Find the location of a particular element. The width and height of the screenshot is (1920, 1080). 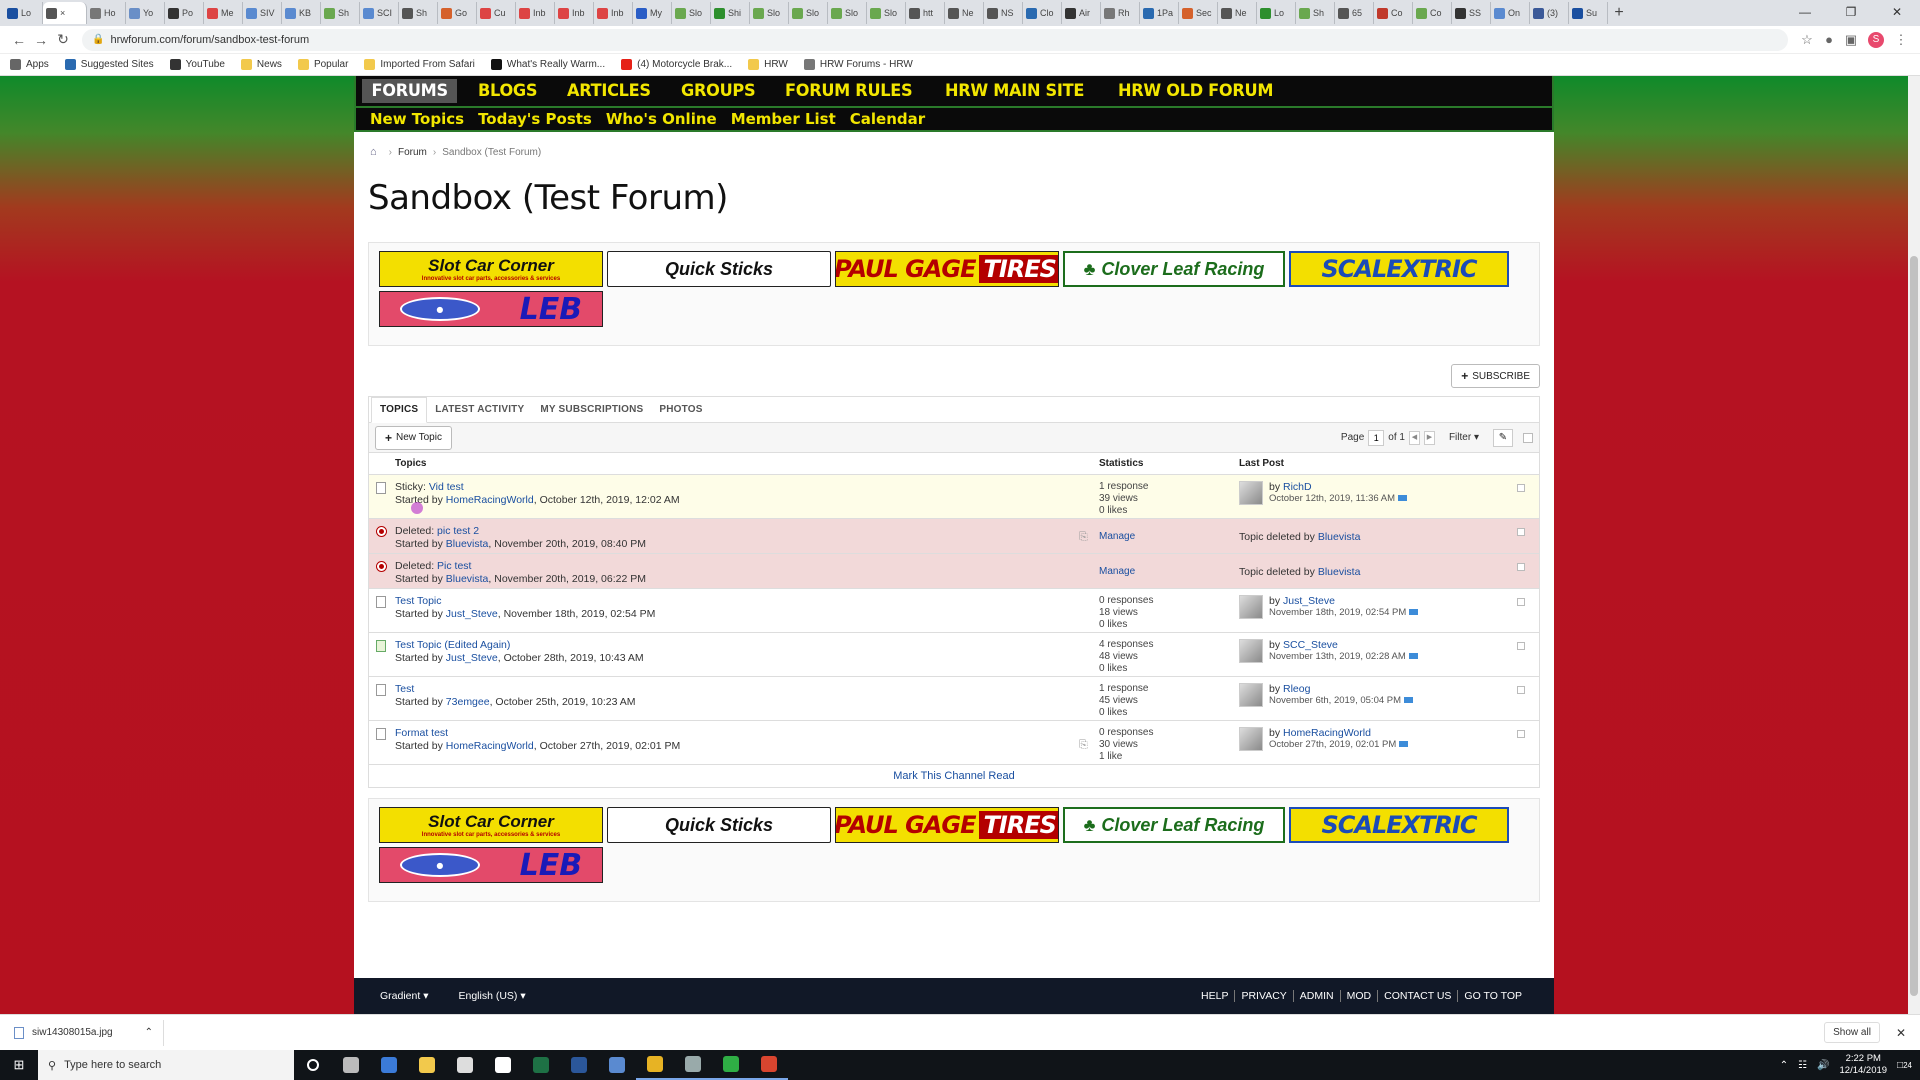

sponsor-quick-sticks: Quick Sticks is located at coordinates (719, 269).